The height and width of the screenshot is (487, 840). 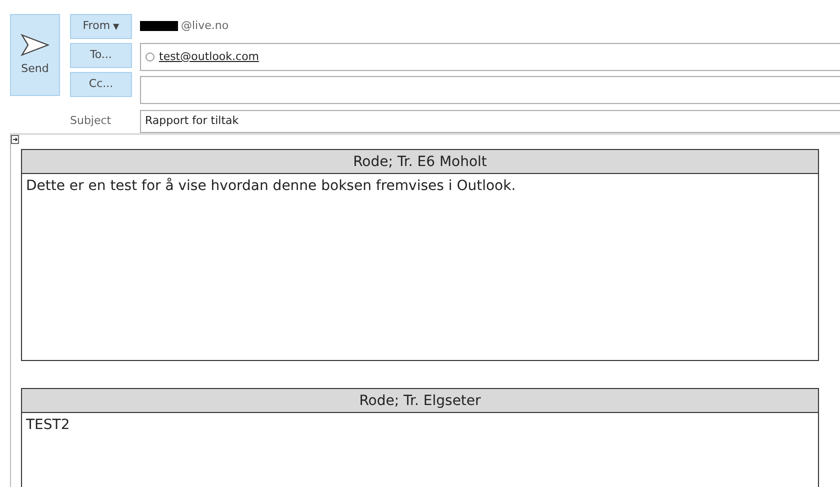 What do you see at coordinates (205, 26) in the screenshot?
I see `sender-address: @live.no` at bounding box center [205, 26].